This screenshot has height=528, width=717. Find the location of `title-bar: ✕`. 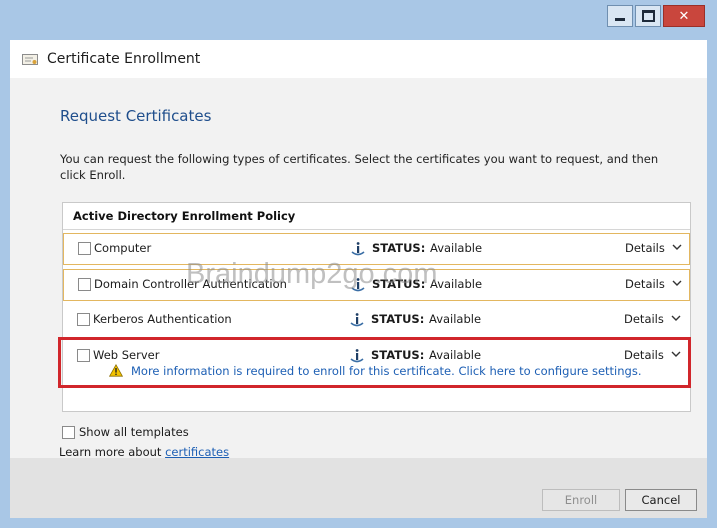

title-bar: ✕ is located at coordinates (358, 20).